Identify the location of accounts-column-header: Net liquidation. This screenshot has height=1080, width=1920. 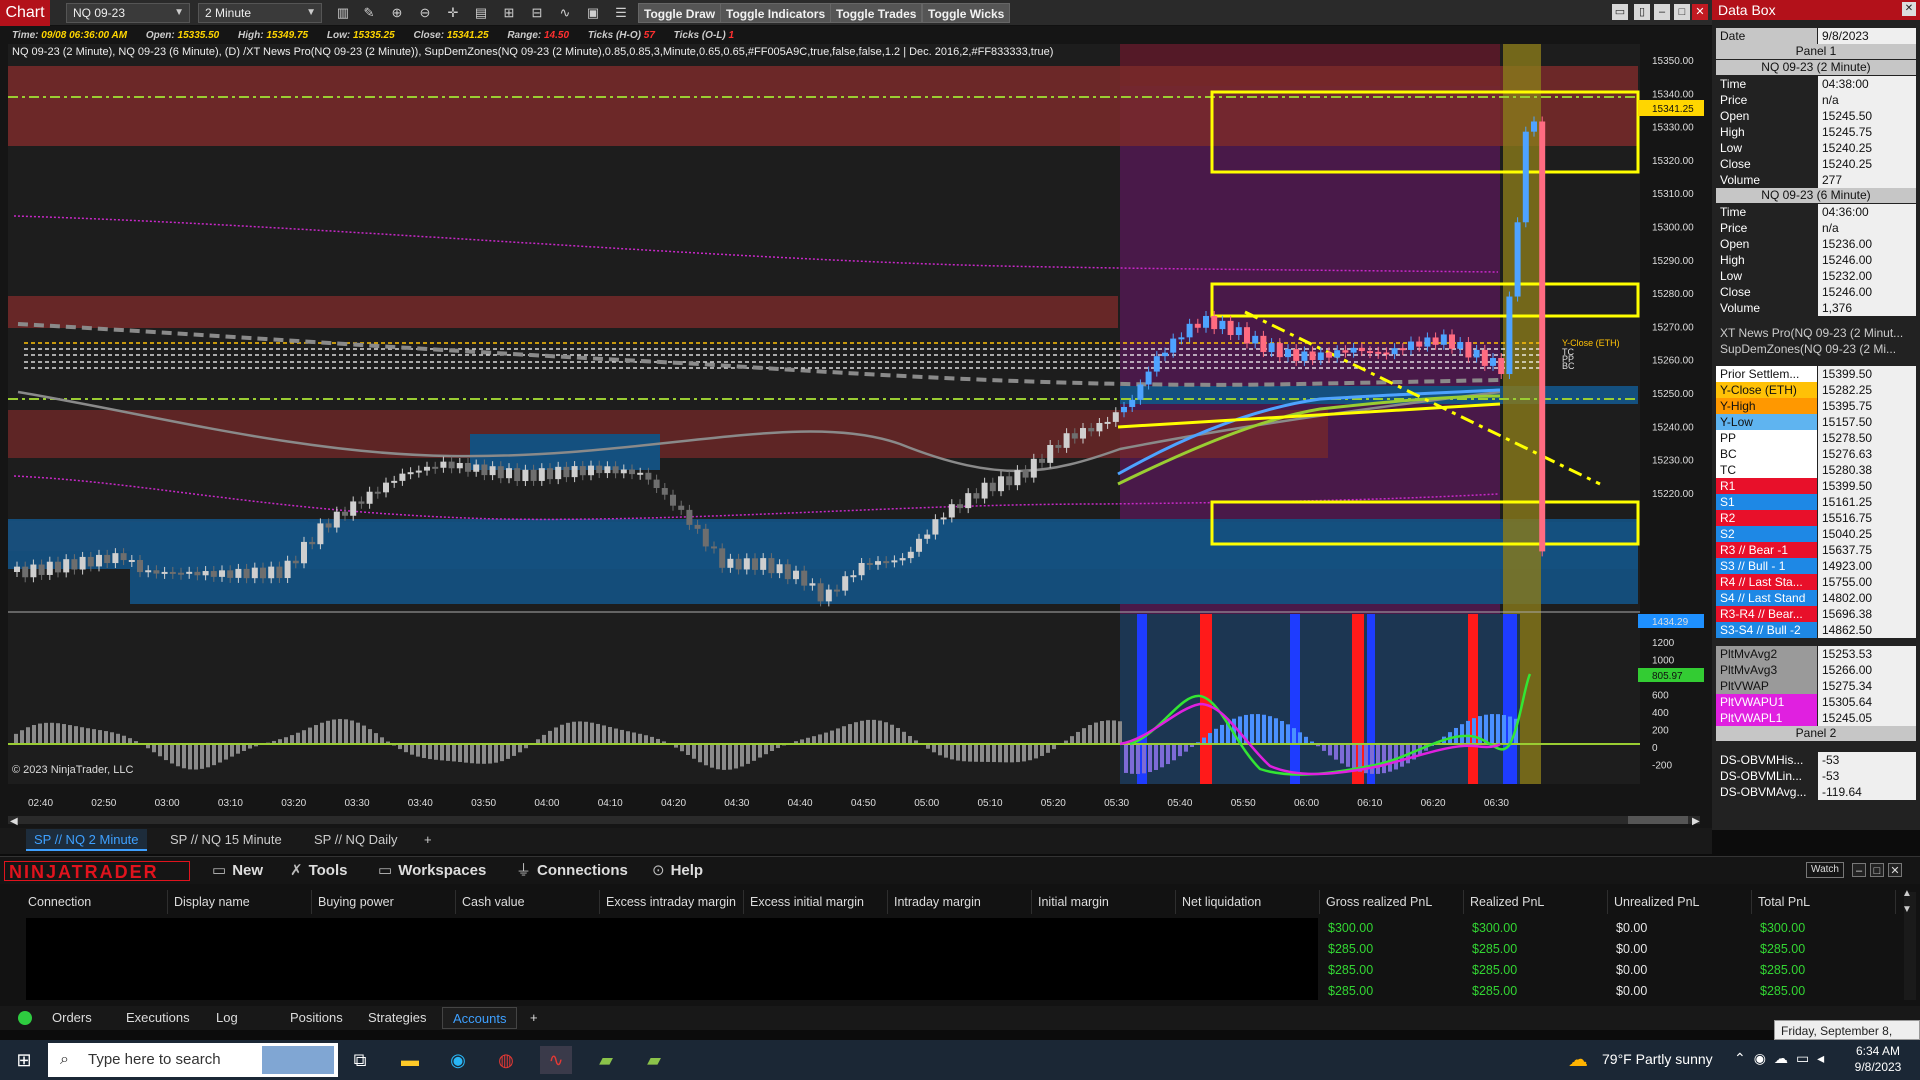
(1248, 902).